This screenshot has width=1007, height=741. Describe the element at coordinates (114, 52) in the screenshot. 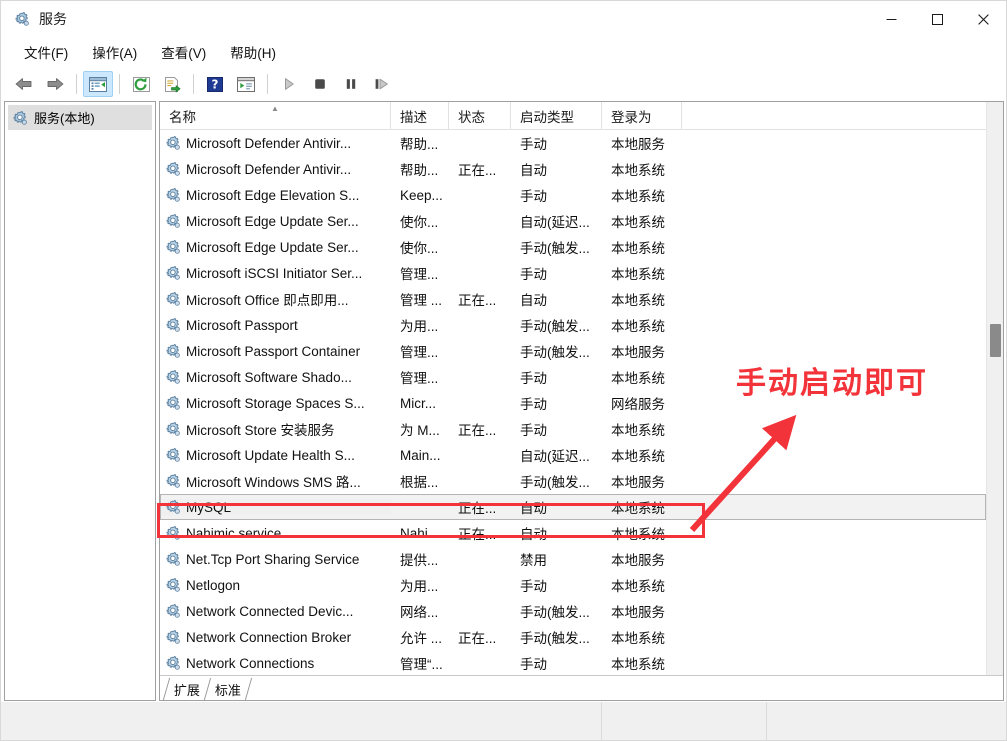

I see `menu-action: 操作(A)` at that location.